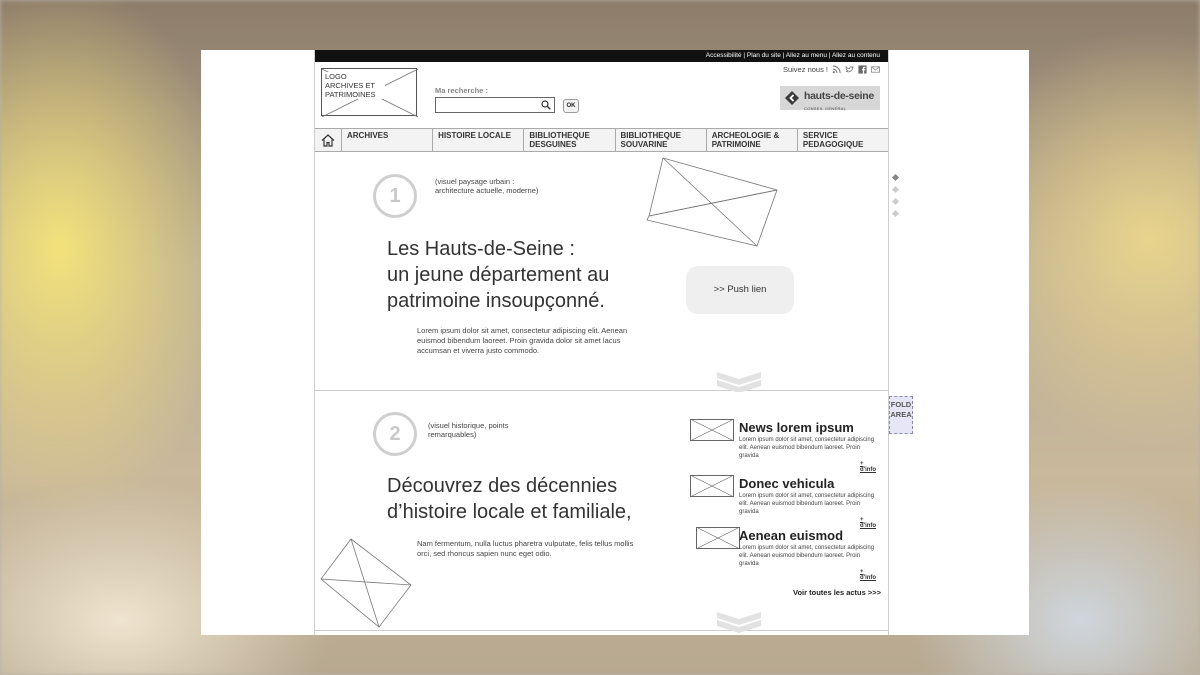 Image resolution: width=1200 pixels, height=675 pixels. What do you see at coordinates (862, 69) in the screenshot?
I see `facebook-icon` at bounding box center [862, 69].